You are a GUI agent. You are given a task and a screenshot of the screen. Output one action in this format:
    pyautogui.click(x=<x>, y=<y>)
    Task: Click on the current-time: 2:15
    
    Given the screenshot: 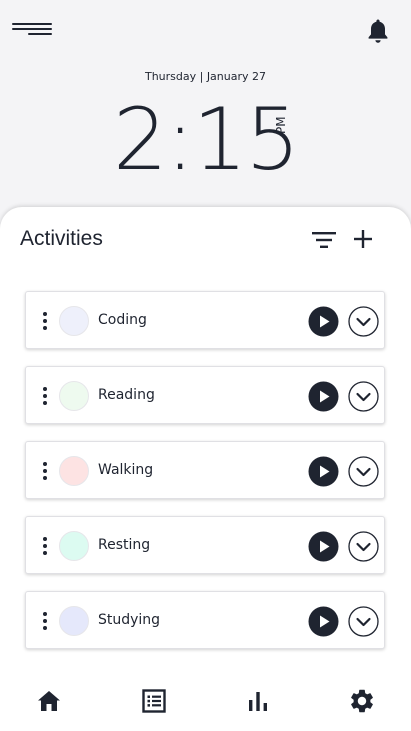 What is the action you would take?
    pyautogui.click(x=206, y=140)
    